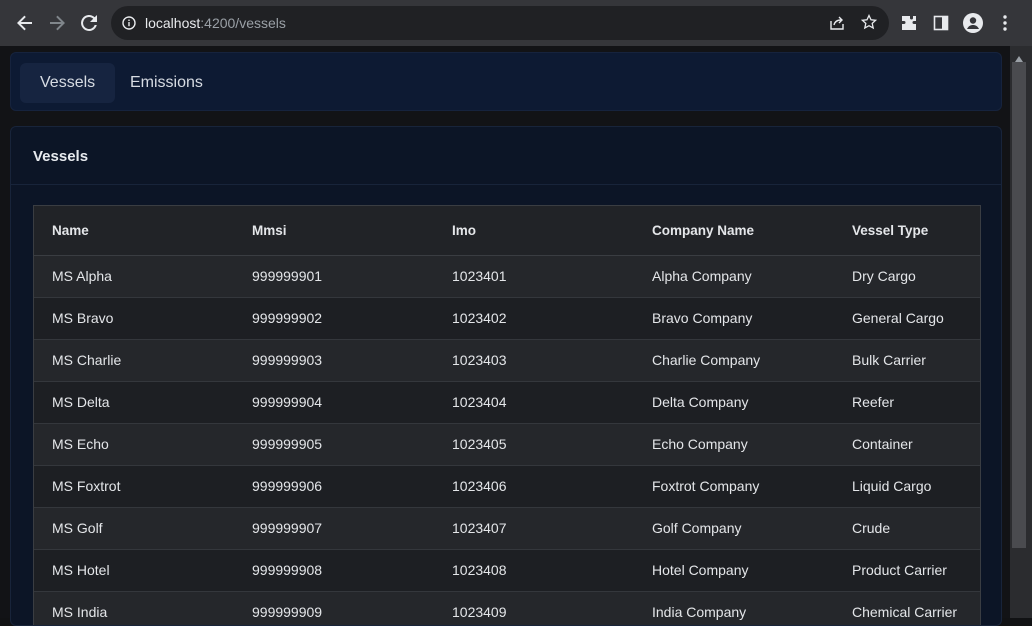 This screenshot has height=626, width=1032. What do you see at coordinates (907, 402) in the screenshot?
I see `cell-vessel-type: Reefer` at bounding box center [907, 402].